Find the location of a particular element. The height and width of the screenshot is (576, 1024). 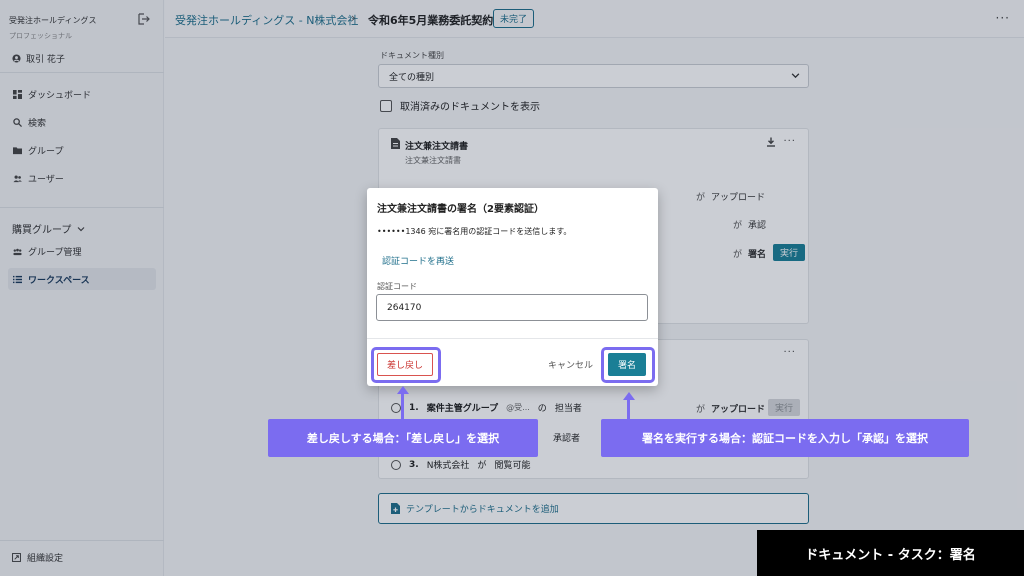

modal-description: ••••••1346 宛に署名用の認証コードを送信します。 is located at coordinates (474, 231).